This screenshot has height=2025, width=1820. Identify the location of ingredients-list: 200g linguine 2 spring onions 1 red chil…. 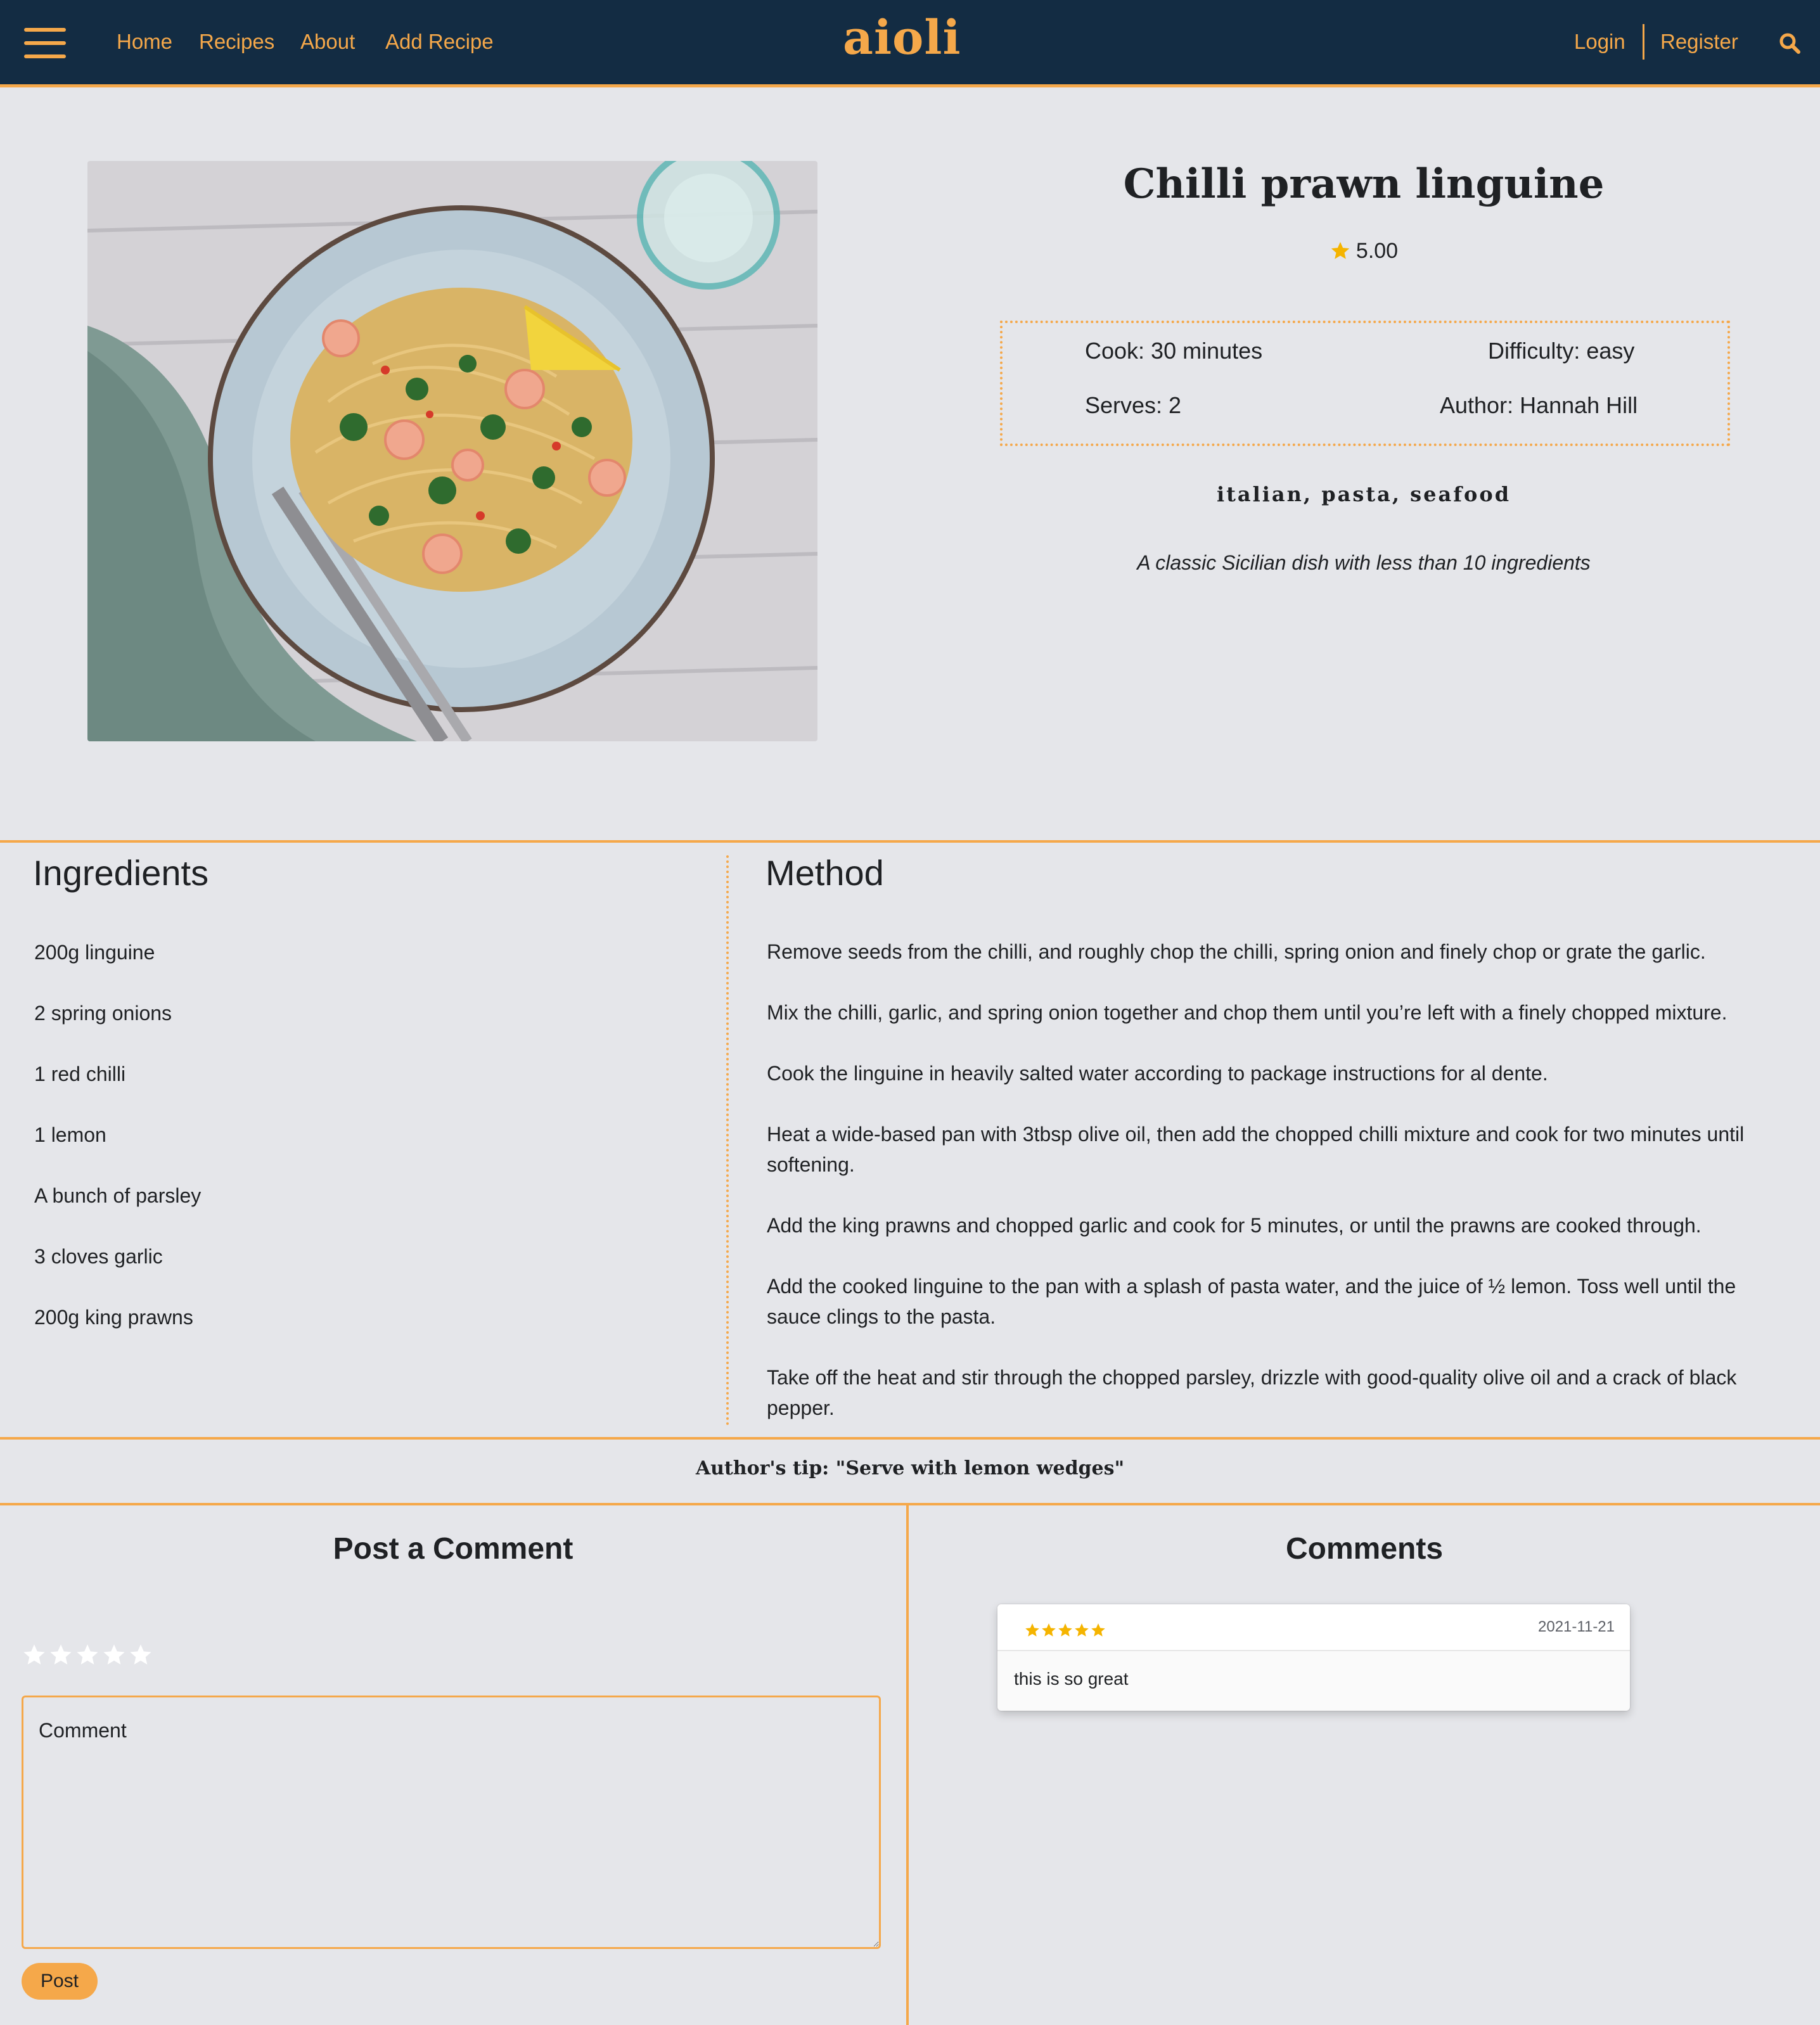
(370, 1149).